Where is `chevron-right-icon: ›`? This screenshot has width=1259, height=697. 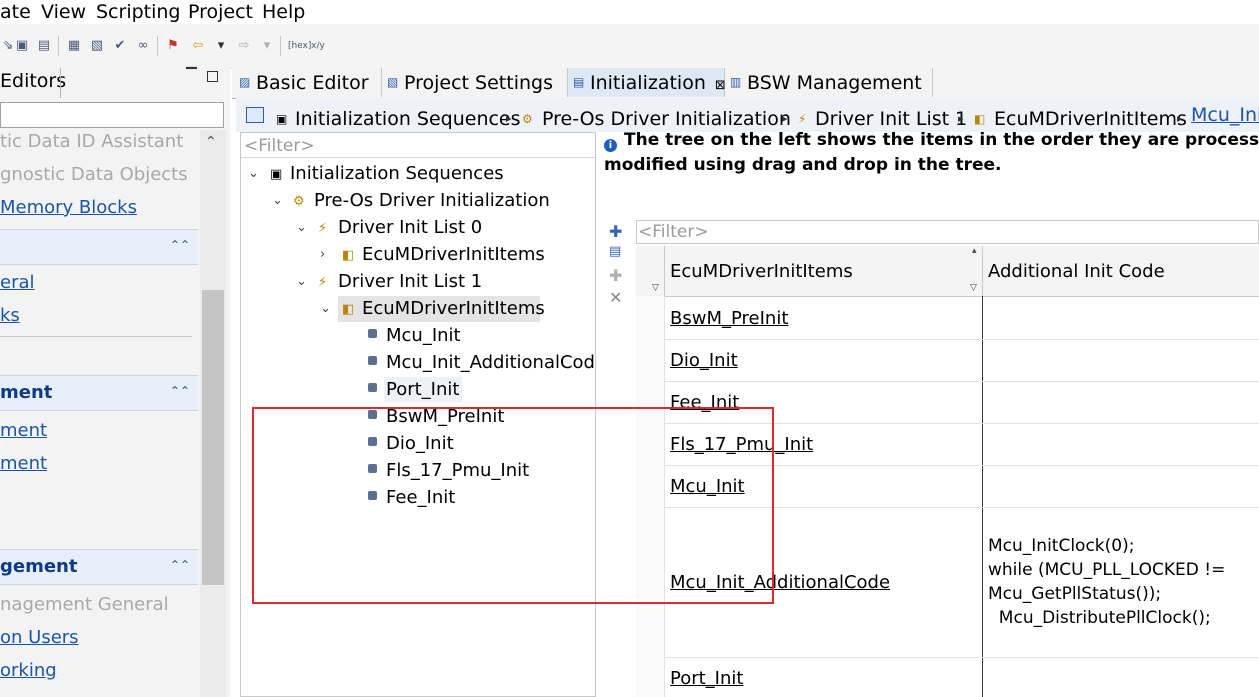 chevron-right-icon: › is located at coordinates (322, 254).